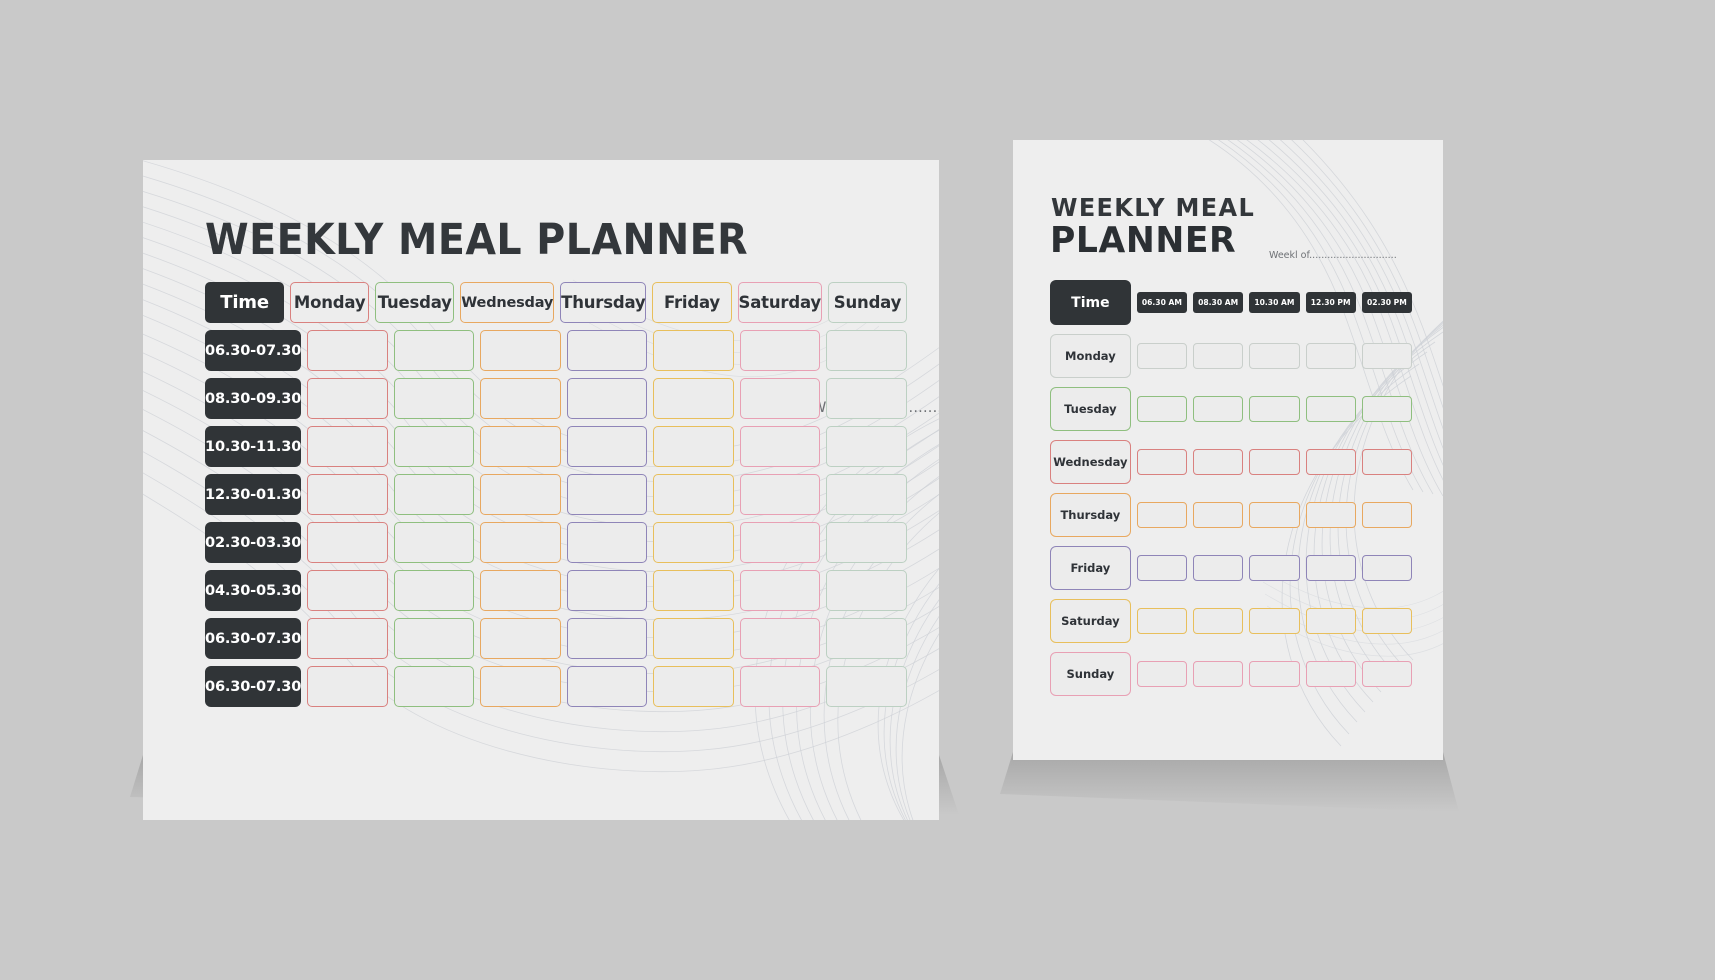 The image size is (1715, 980). I want to click on left-table-row: 06.30-07.30, so click(556, 686).